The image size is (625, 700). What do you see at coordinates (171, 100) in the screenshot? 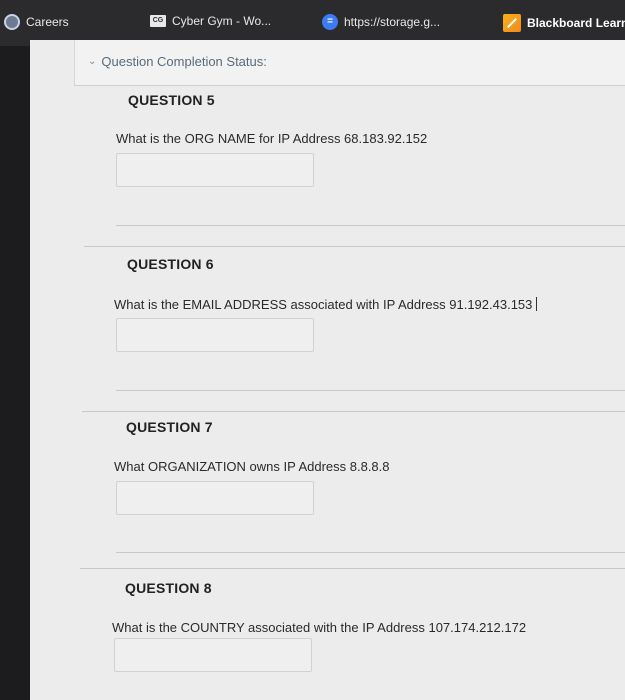
I see `question-5-title: QUESTION 5` at bounding box center [171, 100].